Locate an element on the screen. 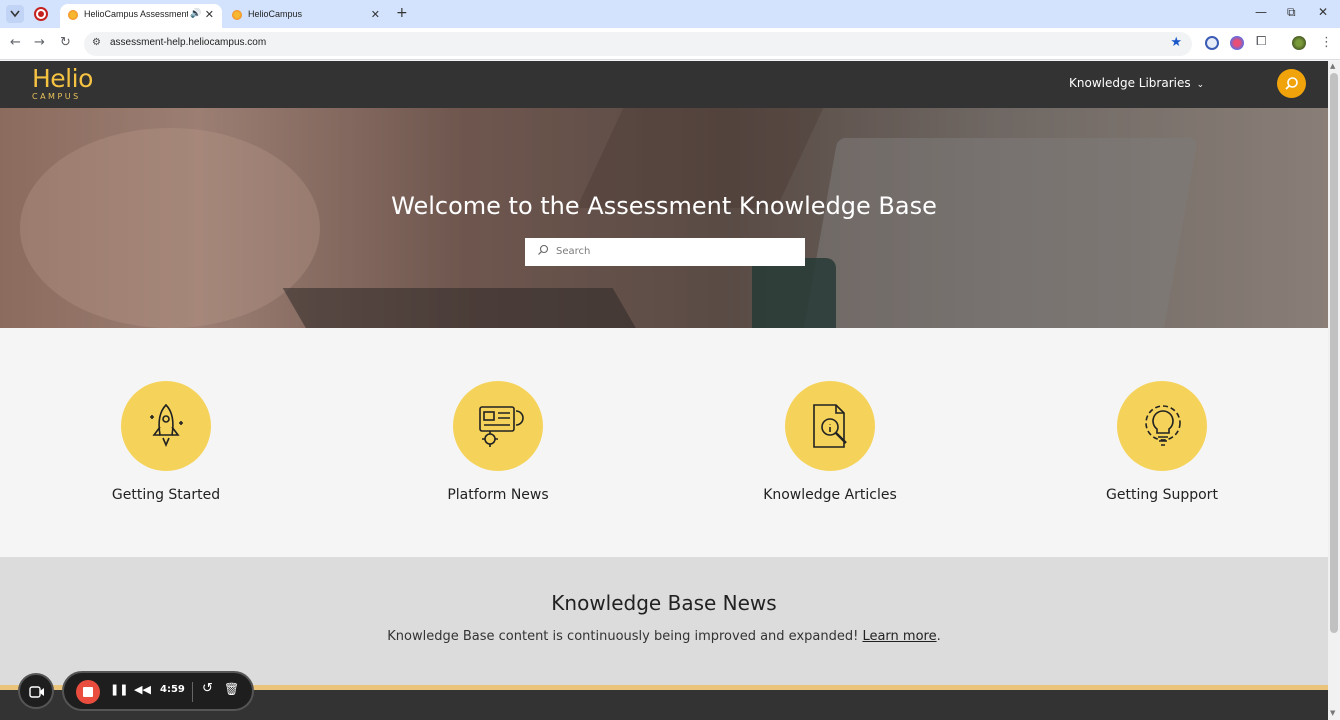 This screenshot has width=1340, height=720. url-text: assessment-help.heliocampus.com is located at coordinates (188, 42).